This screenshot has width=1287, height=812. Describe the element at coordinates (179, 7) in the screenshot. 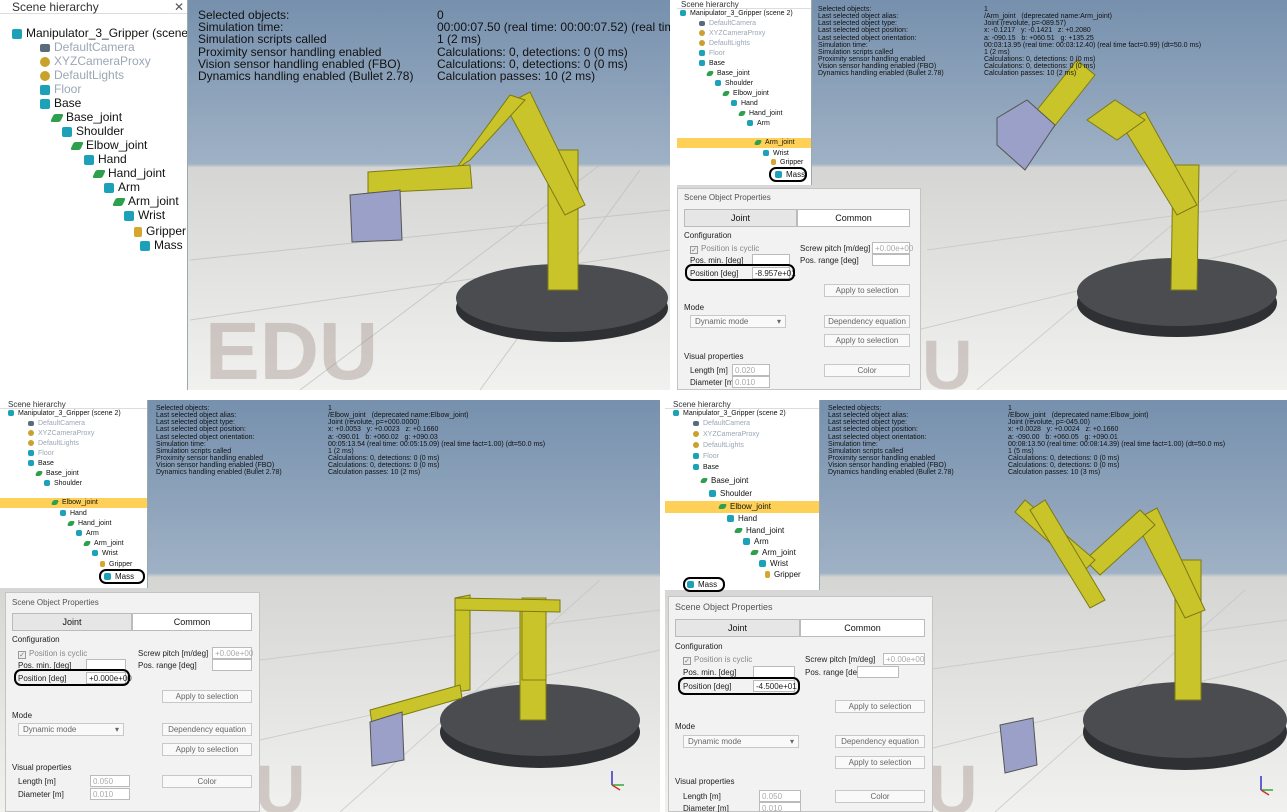

I see `close-icon: ✕` at that location.